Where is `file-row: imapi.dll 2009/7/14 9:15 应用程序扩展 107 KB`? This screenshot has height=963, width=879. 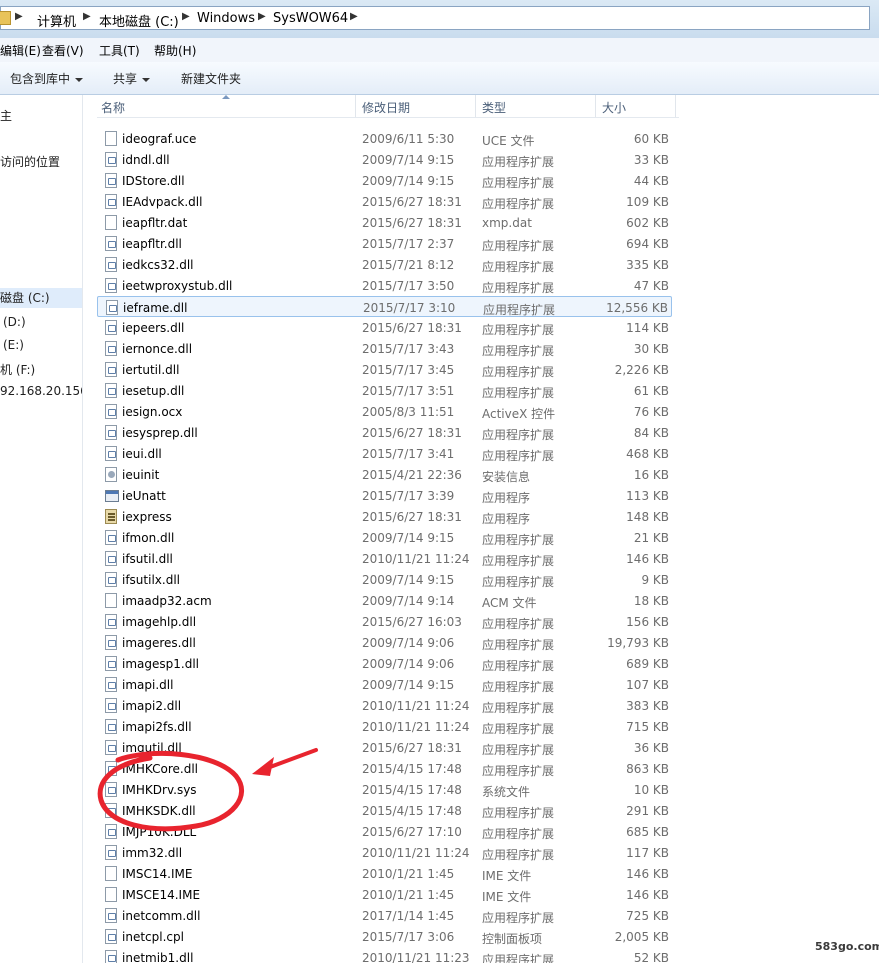
file-row: imapi.dll 2009/7/14 9:15 应用程序扩展 107 KB is located at coordinates (384, 684).